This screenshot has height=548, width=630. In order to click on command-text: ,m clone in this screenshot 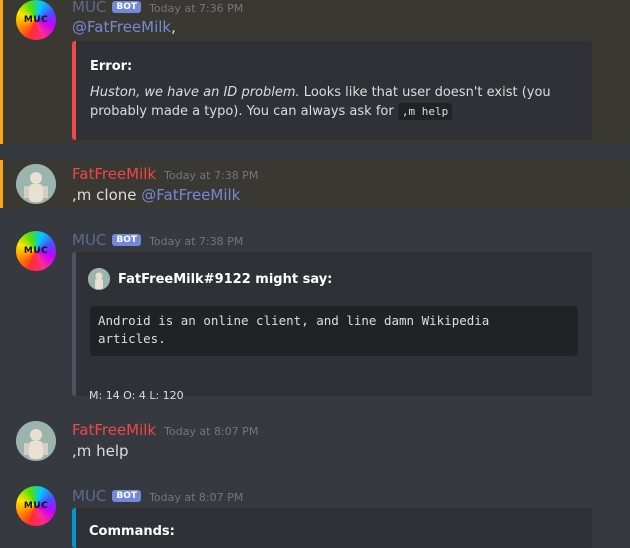, I will do `click(107, 195)`.